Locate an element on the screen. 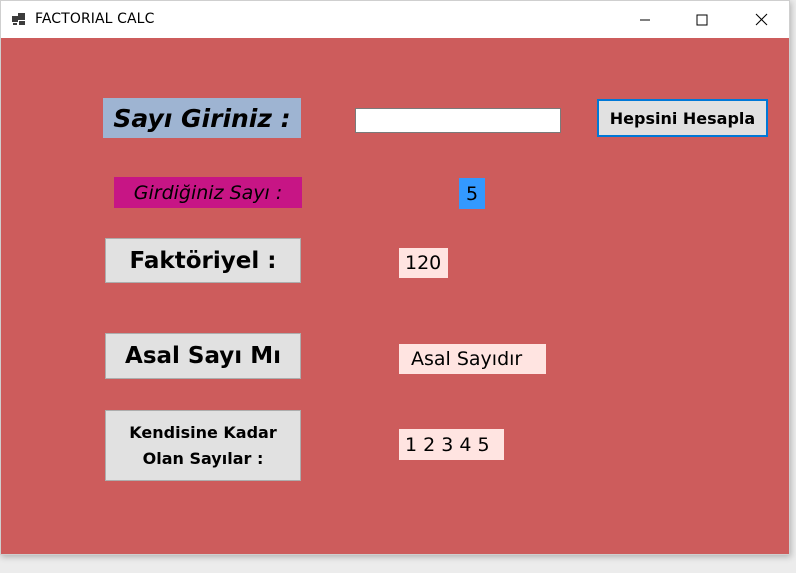  maximize-button is located at coordinates (702, 19).